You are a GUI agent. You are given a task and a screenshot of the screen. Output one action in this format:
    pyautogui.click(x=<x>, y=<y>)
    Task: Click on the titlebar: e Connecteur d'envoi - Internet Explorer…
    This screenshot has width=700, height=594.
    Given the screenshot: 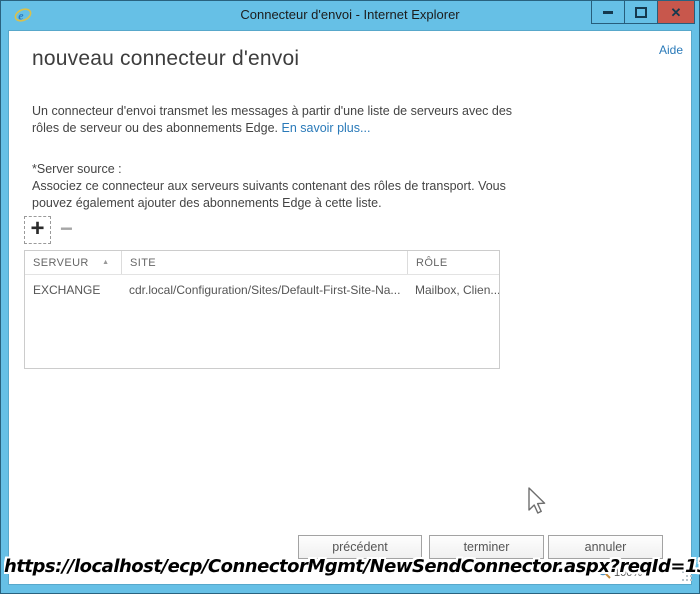 What is the action you would take?
    pyautogui.click(x=350, y=15)
    